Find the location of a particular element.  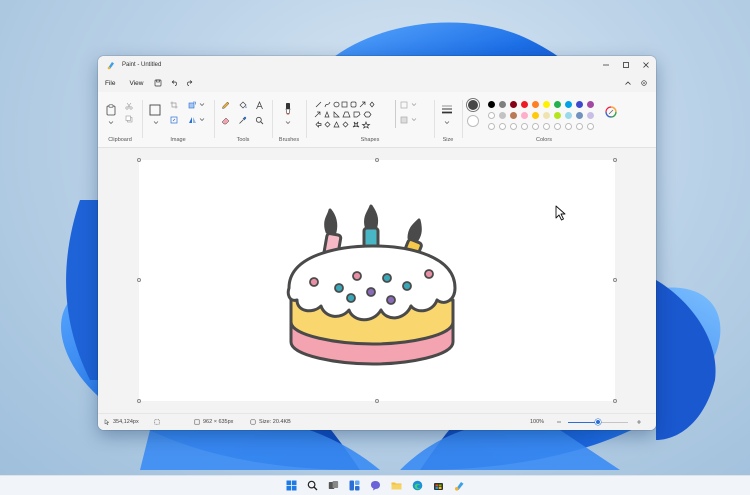

collapse-ribbon-button is located at coordinates (628, 83).